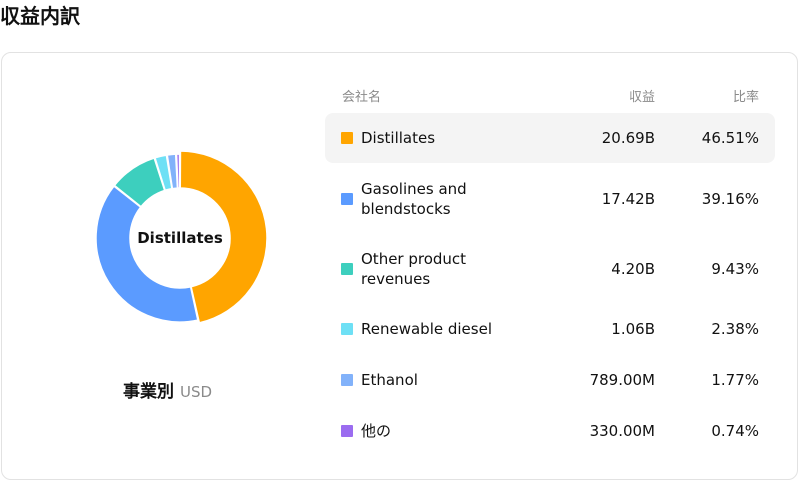  What do you see at coordinates (622, 380) in the screenshot?
I see `row-revenue: 789.00M` at bounding box center [622, 380].